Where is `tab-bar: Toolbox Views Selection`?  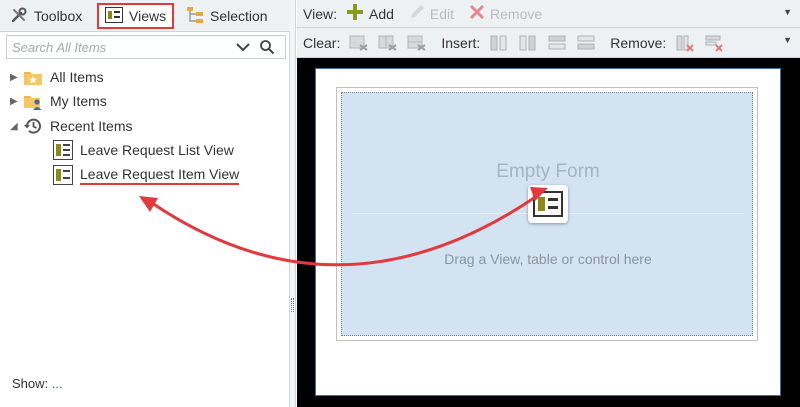 tab-bar: Toolbox Views Selection is located at coordinates (145, 16).